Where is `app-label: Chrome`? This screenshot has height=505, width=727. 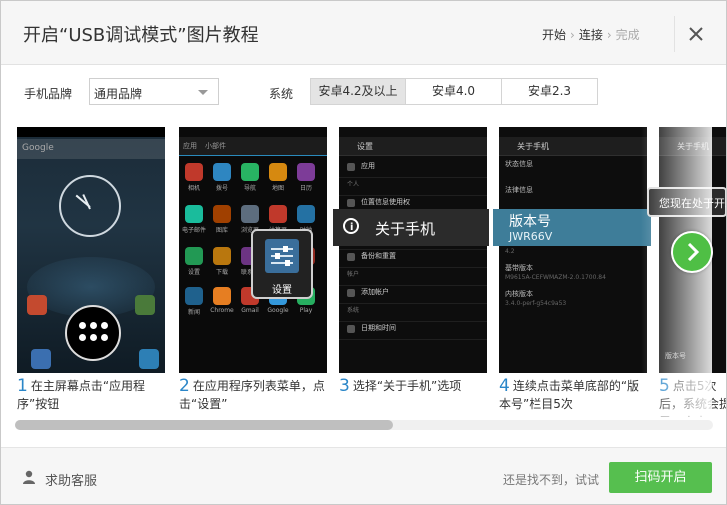 app-label: Chrome is located at coordinates (222, 310).